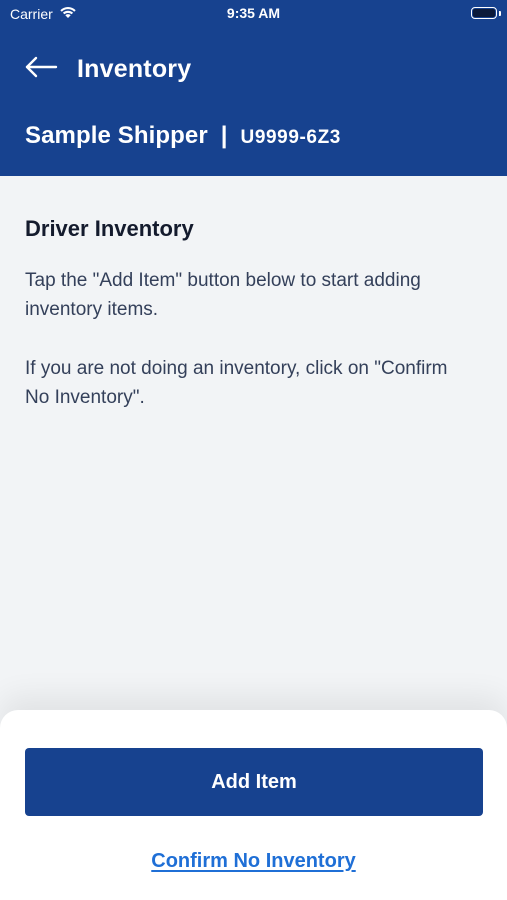 Image resolution: width=507 pixels, height=900 pixels. What do you see at coordinates (253, 861) in the screenshot?
I see `confirm-no-inventory-link: Confirm No Inventory` at bounding box center [253, 861].